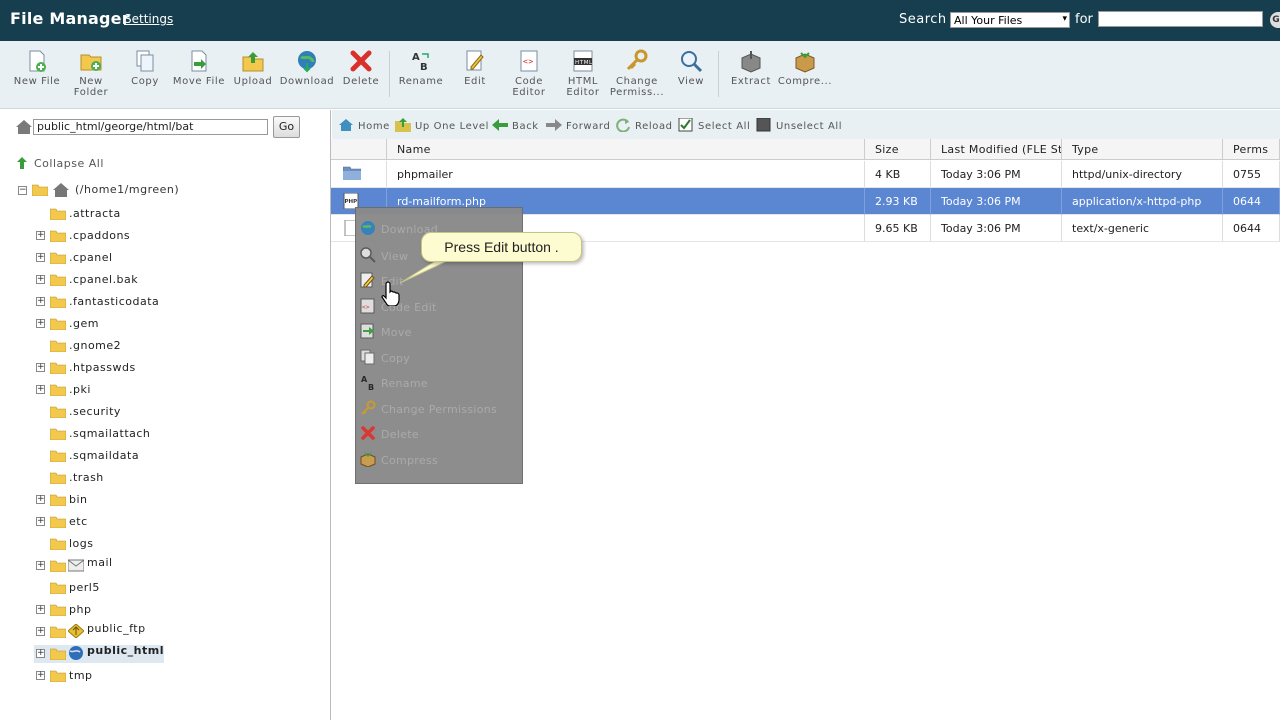 This screenshot has height=720, width=1280. I want to click on home-button: Home, so click(364, 125).